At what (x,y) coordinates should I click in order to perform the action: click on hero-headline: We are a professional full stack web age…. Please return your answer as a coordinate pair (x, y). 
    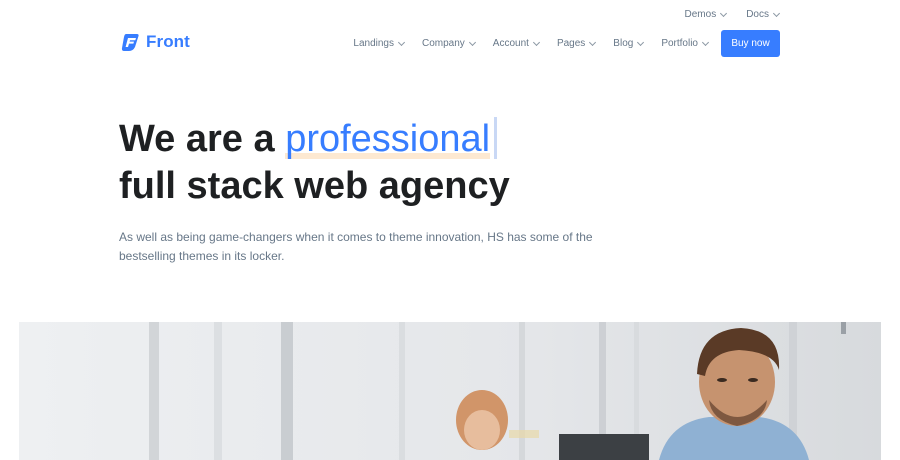
    Looking at the image, I should click on (314, 163).